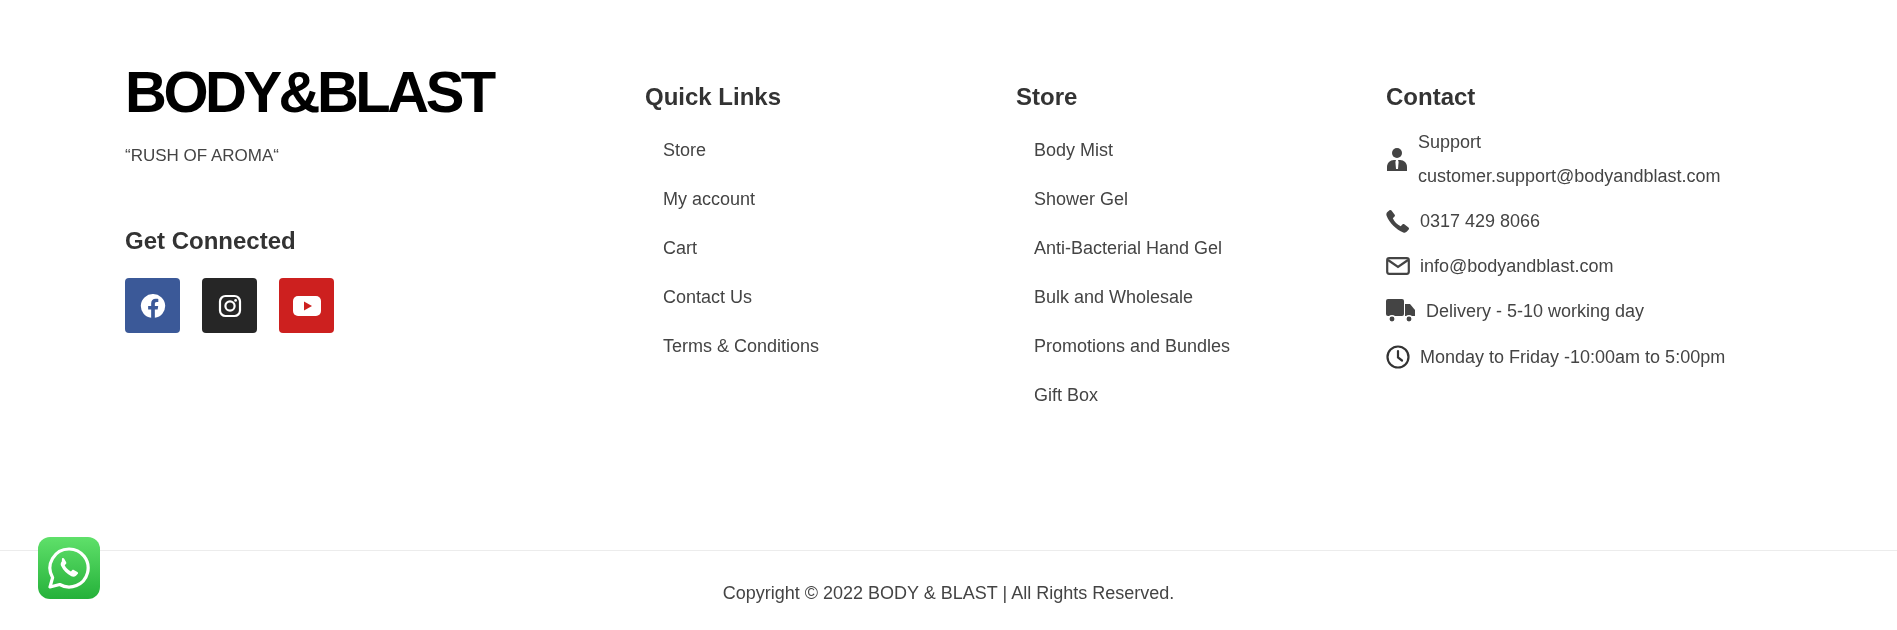 The image size is (1897, 630). Describe the element at coordinates (1450, 142) in the screenshot. I see `contact-text: Support` at that location.